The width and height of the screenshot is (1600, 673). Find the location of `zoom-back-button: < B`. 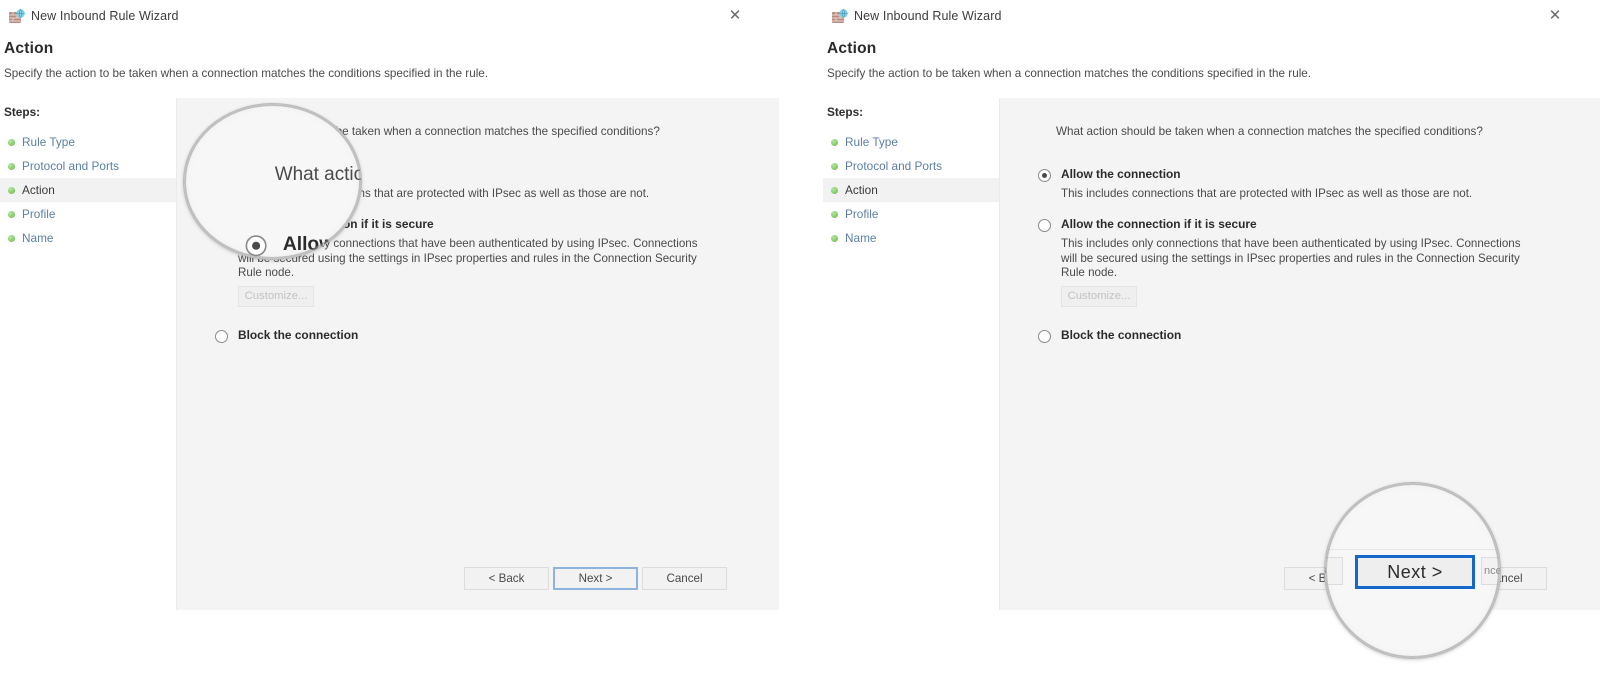

zoom-back-button: < B is located at coordinates (1334, 571).